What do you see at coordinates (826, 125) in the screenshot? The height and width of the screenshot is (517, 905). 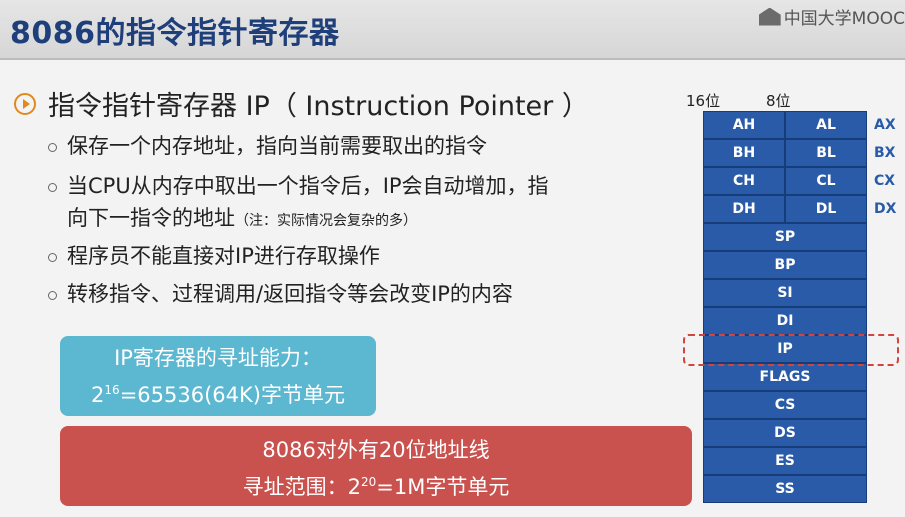 I see `register-al: AL` at bounding box center [826, 125].